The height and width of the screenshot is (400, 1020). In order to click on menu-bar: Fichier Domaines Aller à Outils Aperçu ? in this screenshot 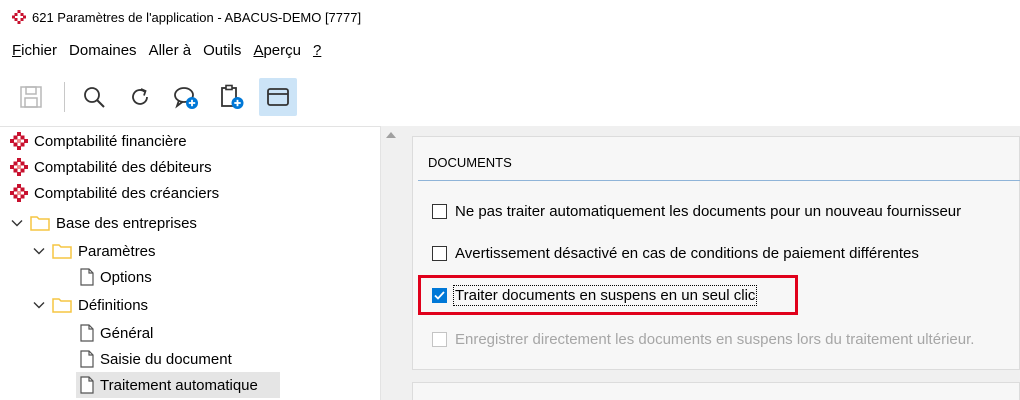, I will do `click(166, 50)`.